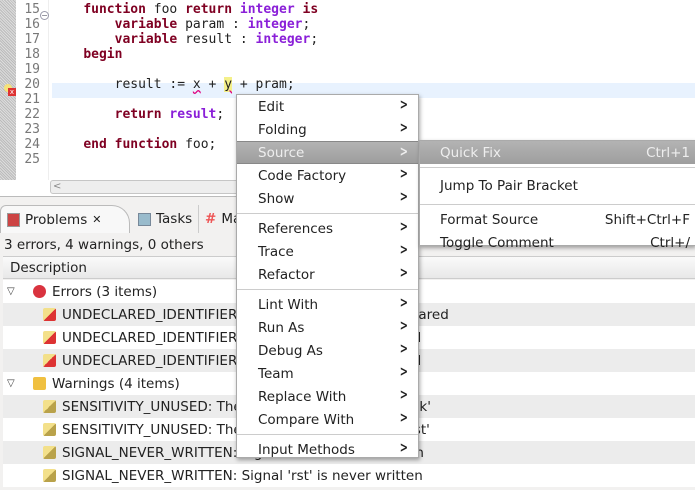 This screenshot has width=695, height=490. Describe the element at coordinates (302, 396) in the screenshot. I see `menu-item-label: Replace With` at that location.